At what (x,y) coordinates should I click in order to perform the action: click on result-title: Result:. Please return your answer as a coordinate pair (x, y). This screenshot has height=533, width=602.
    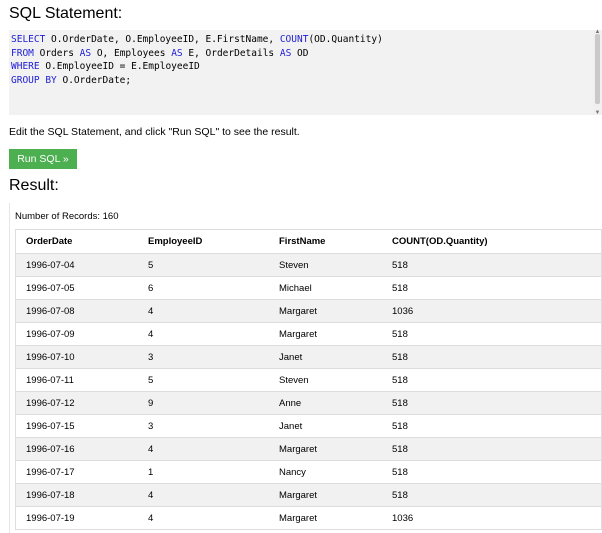
    Looking at the image, I should click on (34, 185).